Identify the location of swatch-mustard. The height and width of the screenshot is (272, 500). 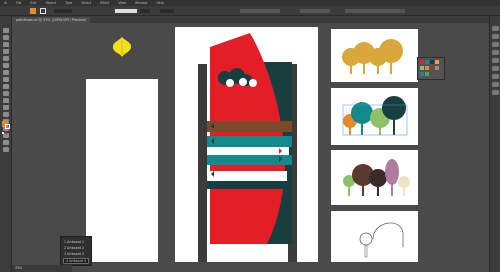
(437, 62).